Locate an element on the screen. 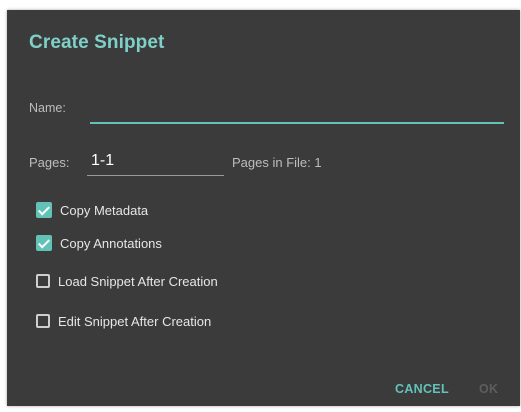 The height and width of the screenshot is (412, 521). copy-annotations-label: Copy Annotations is located at coordinates (111, 243).